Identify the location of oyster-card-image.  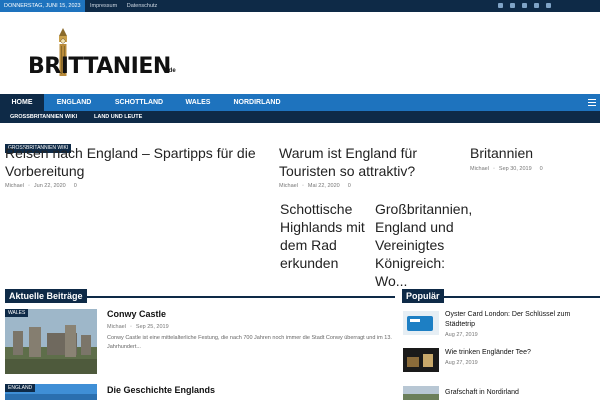
(421, 323).